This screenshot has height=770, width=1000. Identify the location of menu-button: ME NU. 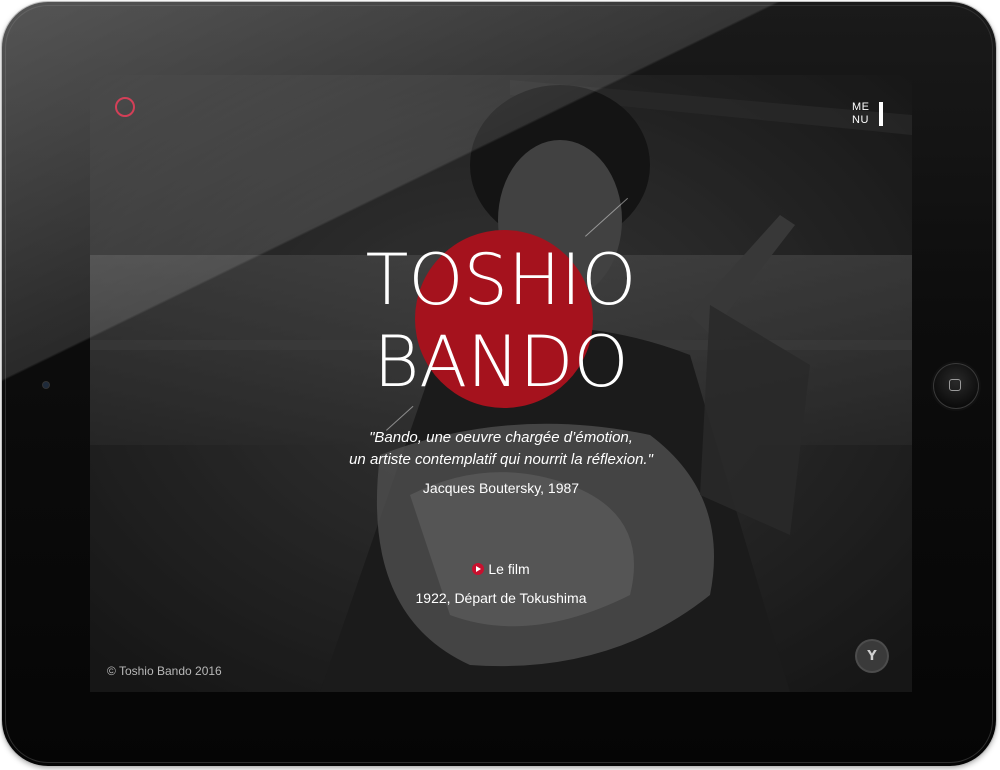
(867, 114).